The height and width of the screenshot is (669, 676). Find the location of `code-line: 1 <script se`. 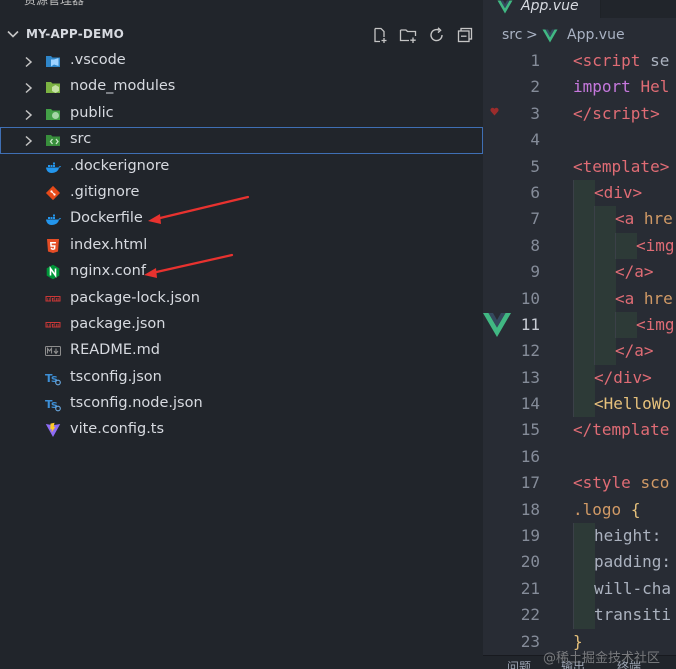

code-line: 1 <script se is located at coordinates (579, 61).